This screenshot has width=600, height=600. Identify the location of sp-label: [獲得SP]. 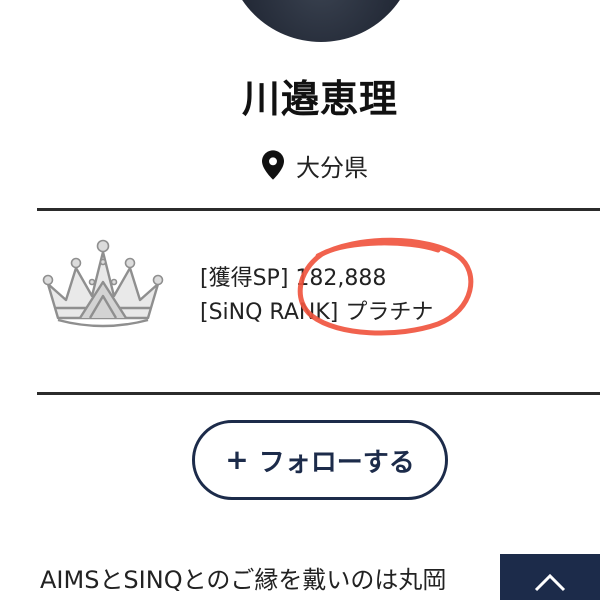
(244, 278).